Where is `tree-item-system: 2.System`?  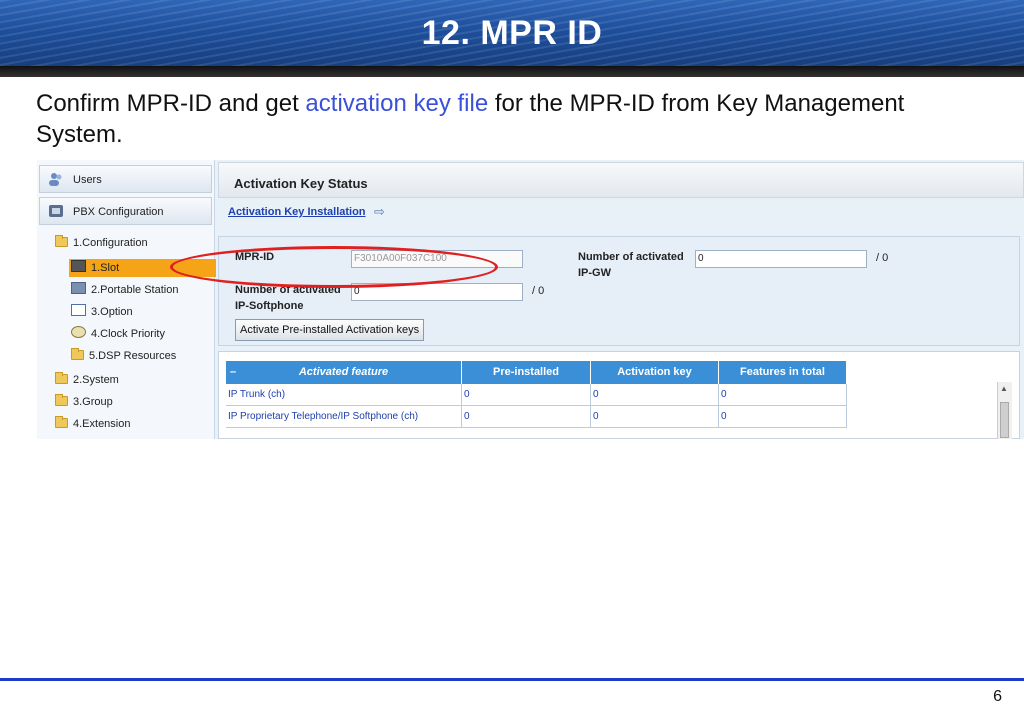 tree-item-system: 2.System is located at coordinates (87, 380).